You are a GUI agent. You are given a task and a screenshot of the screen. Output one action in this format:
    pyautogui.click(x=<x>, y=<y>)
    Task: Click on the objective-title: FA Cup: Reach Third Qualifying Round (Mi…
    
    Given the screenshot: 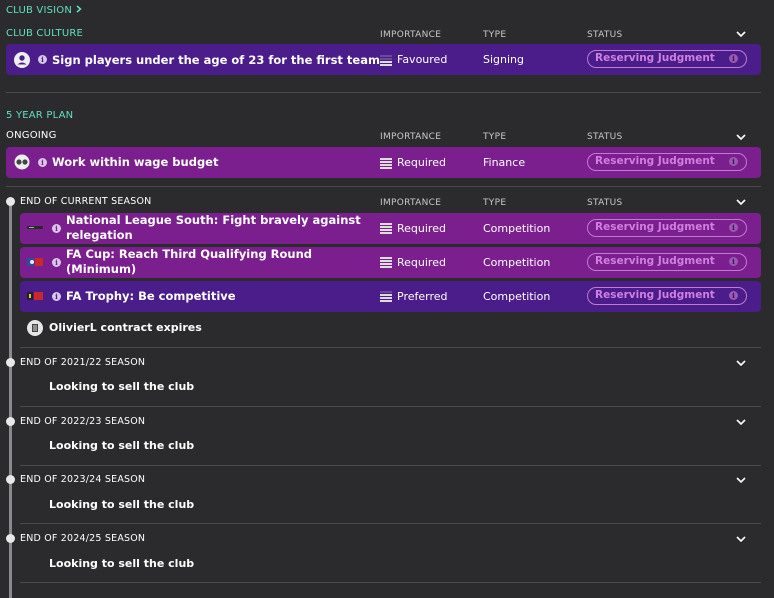 What is the action you would take?
    pyautogui.click(x=189, y=261)
    